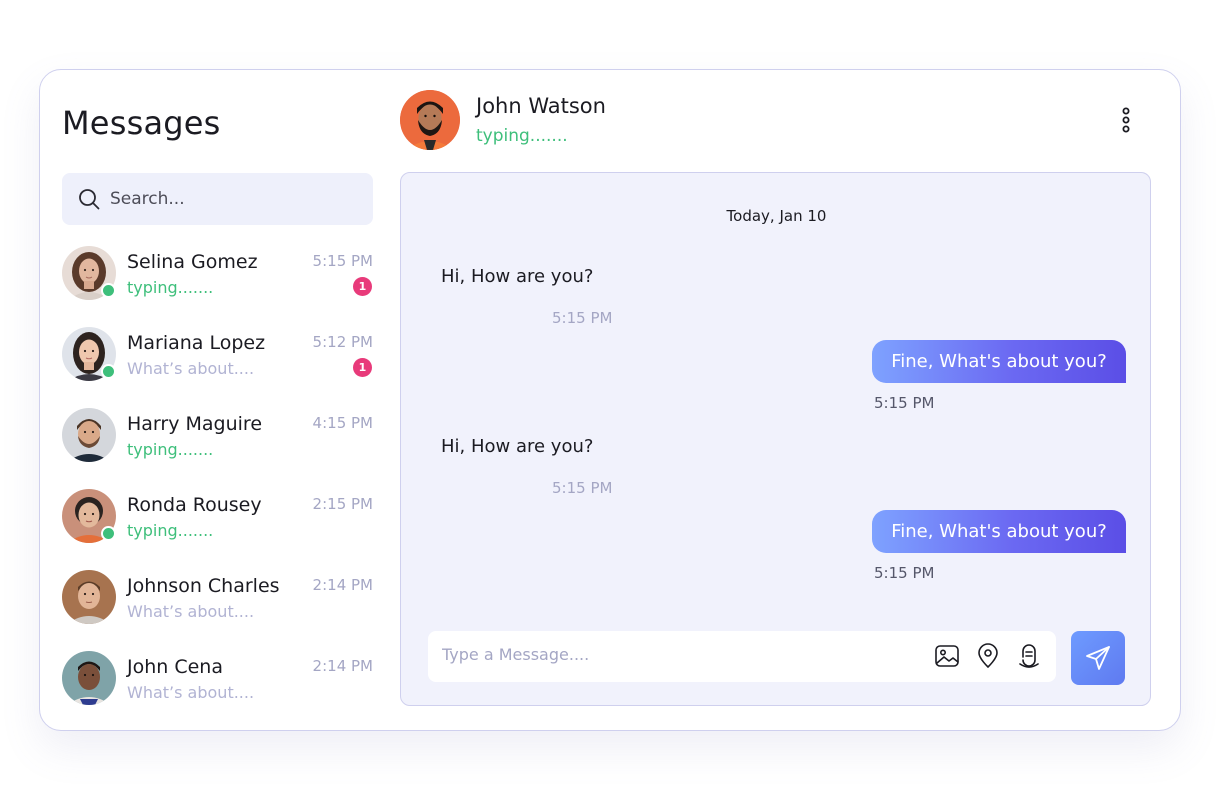  I want to click on search-icon, so click(89, 199).